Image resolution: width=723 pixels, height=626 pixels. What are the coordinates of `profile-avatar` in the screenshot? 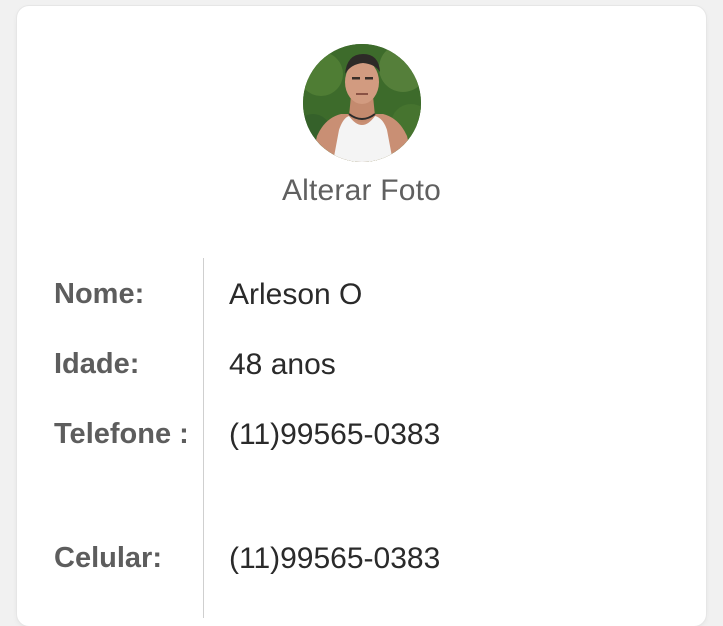 It's located at (362, 103).